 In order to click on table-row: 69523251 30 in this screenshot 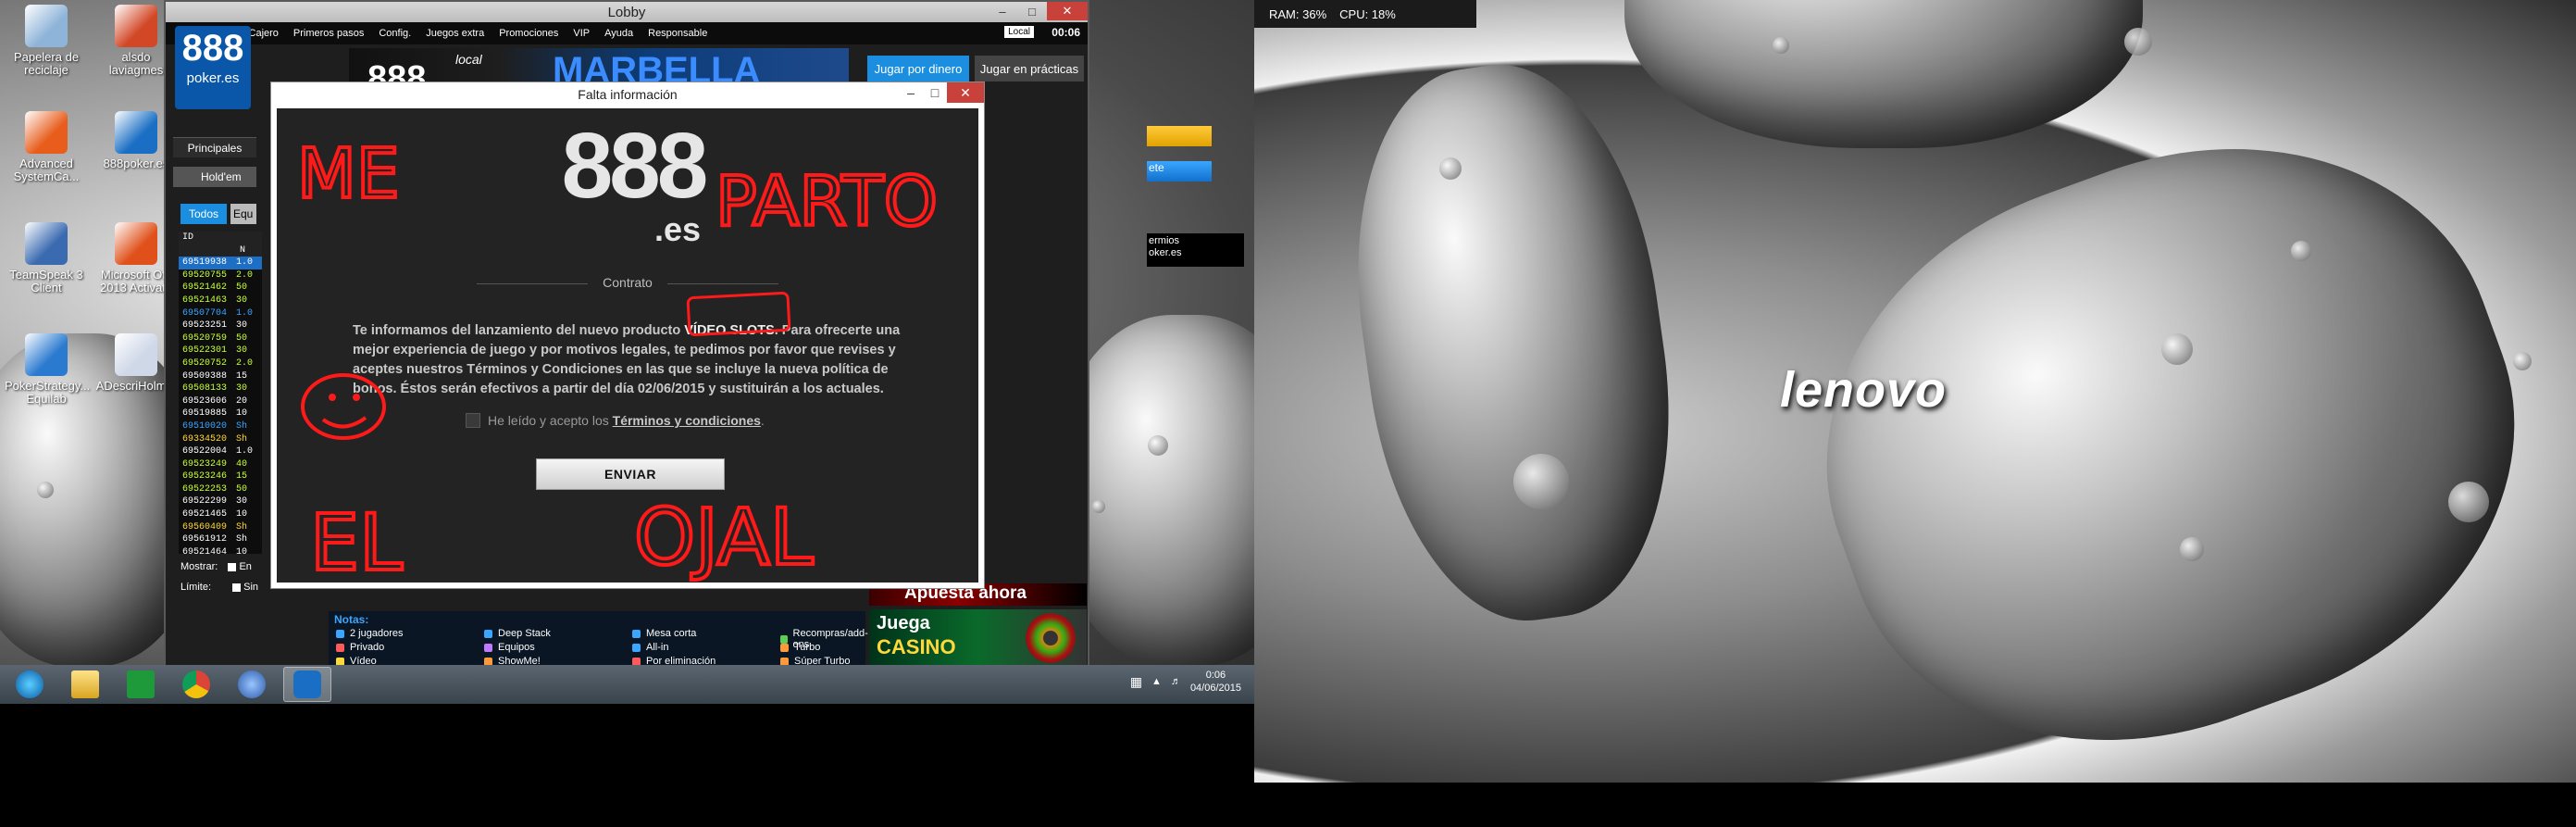, I will do `click(220, 326)`.